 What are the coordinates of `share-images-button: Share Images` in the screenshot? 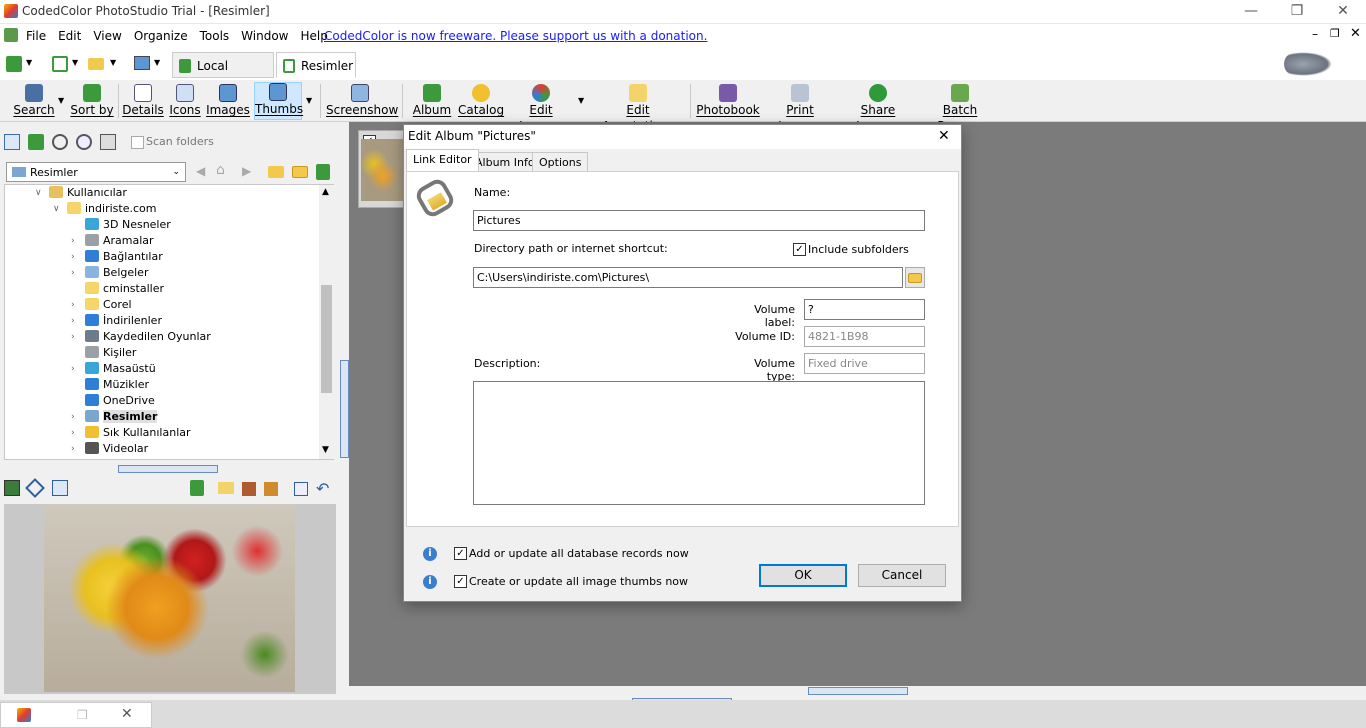 It's located at (878, 108).